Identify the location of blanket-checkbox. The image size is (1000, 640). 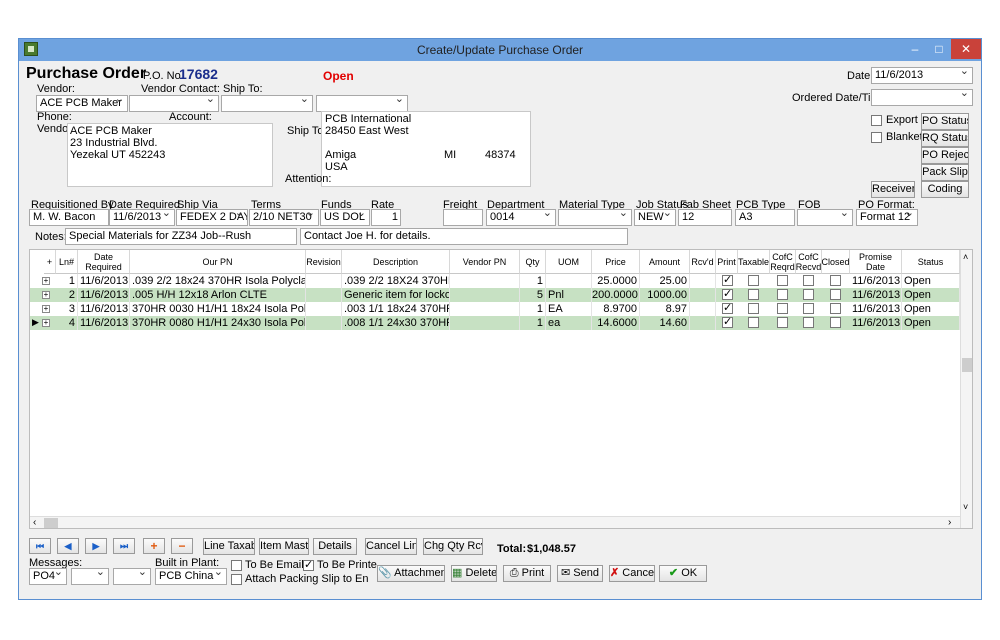
(876, 137).